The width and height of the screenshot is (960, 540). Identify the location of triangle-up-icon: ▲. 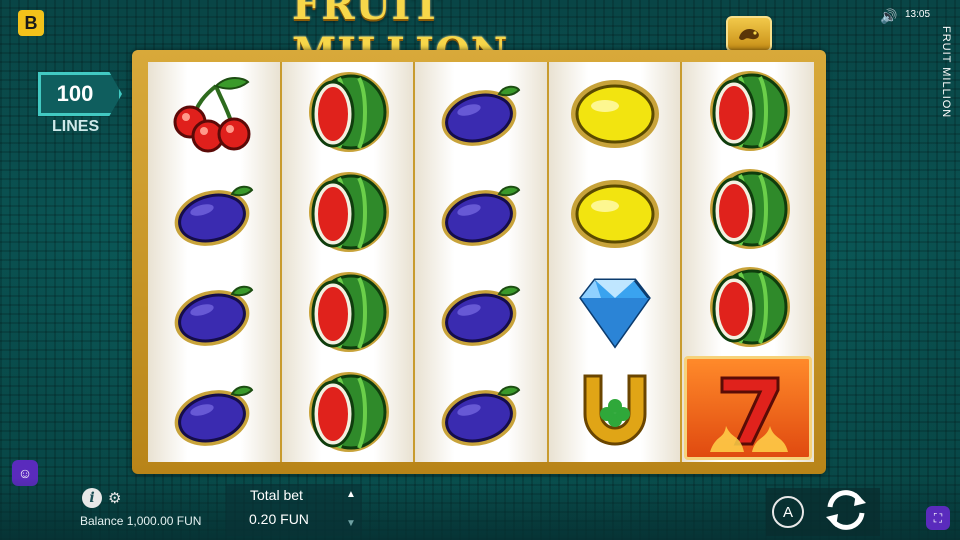
(351, 494).